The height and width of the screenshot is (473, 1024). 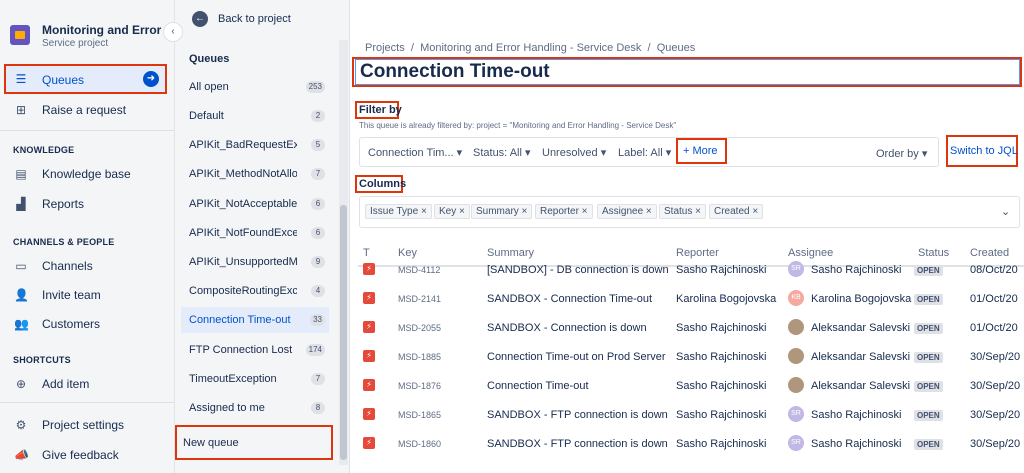 What do you see at coordinates (419, 415) in the screenshot?
I see `issue-key: MSD-1865` at bounding box center [419, 415].